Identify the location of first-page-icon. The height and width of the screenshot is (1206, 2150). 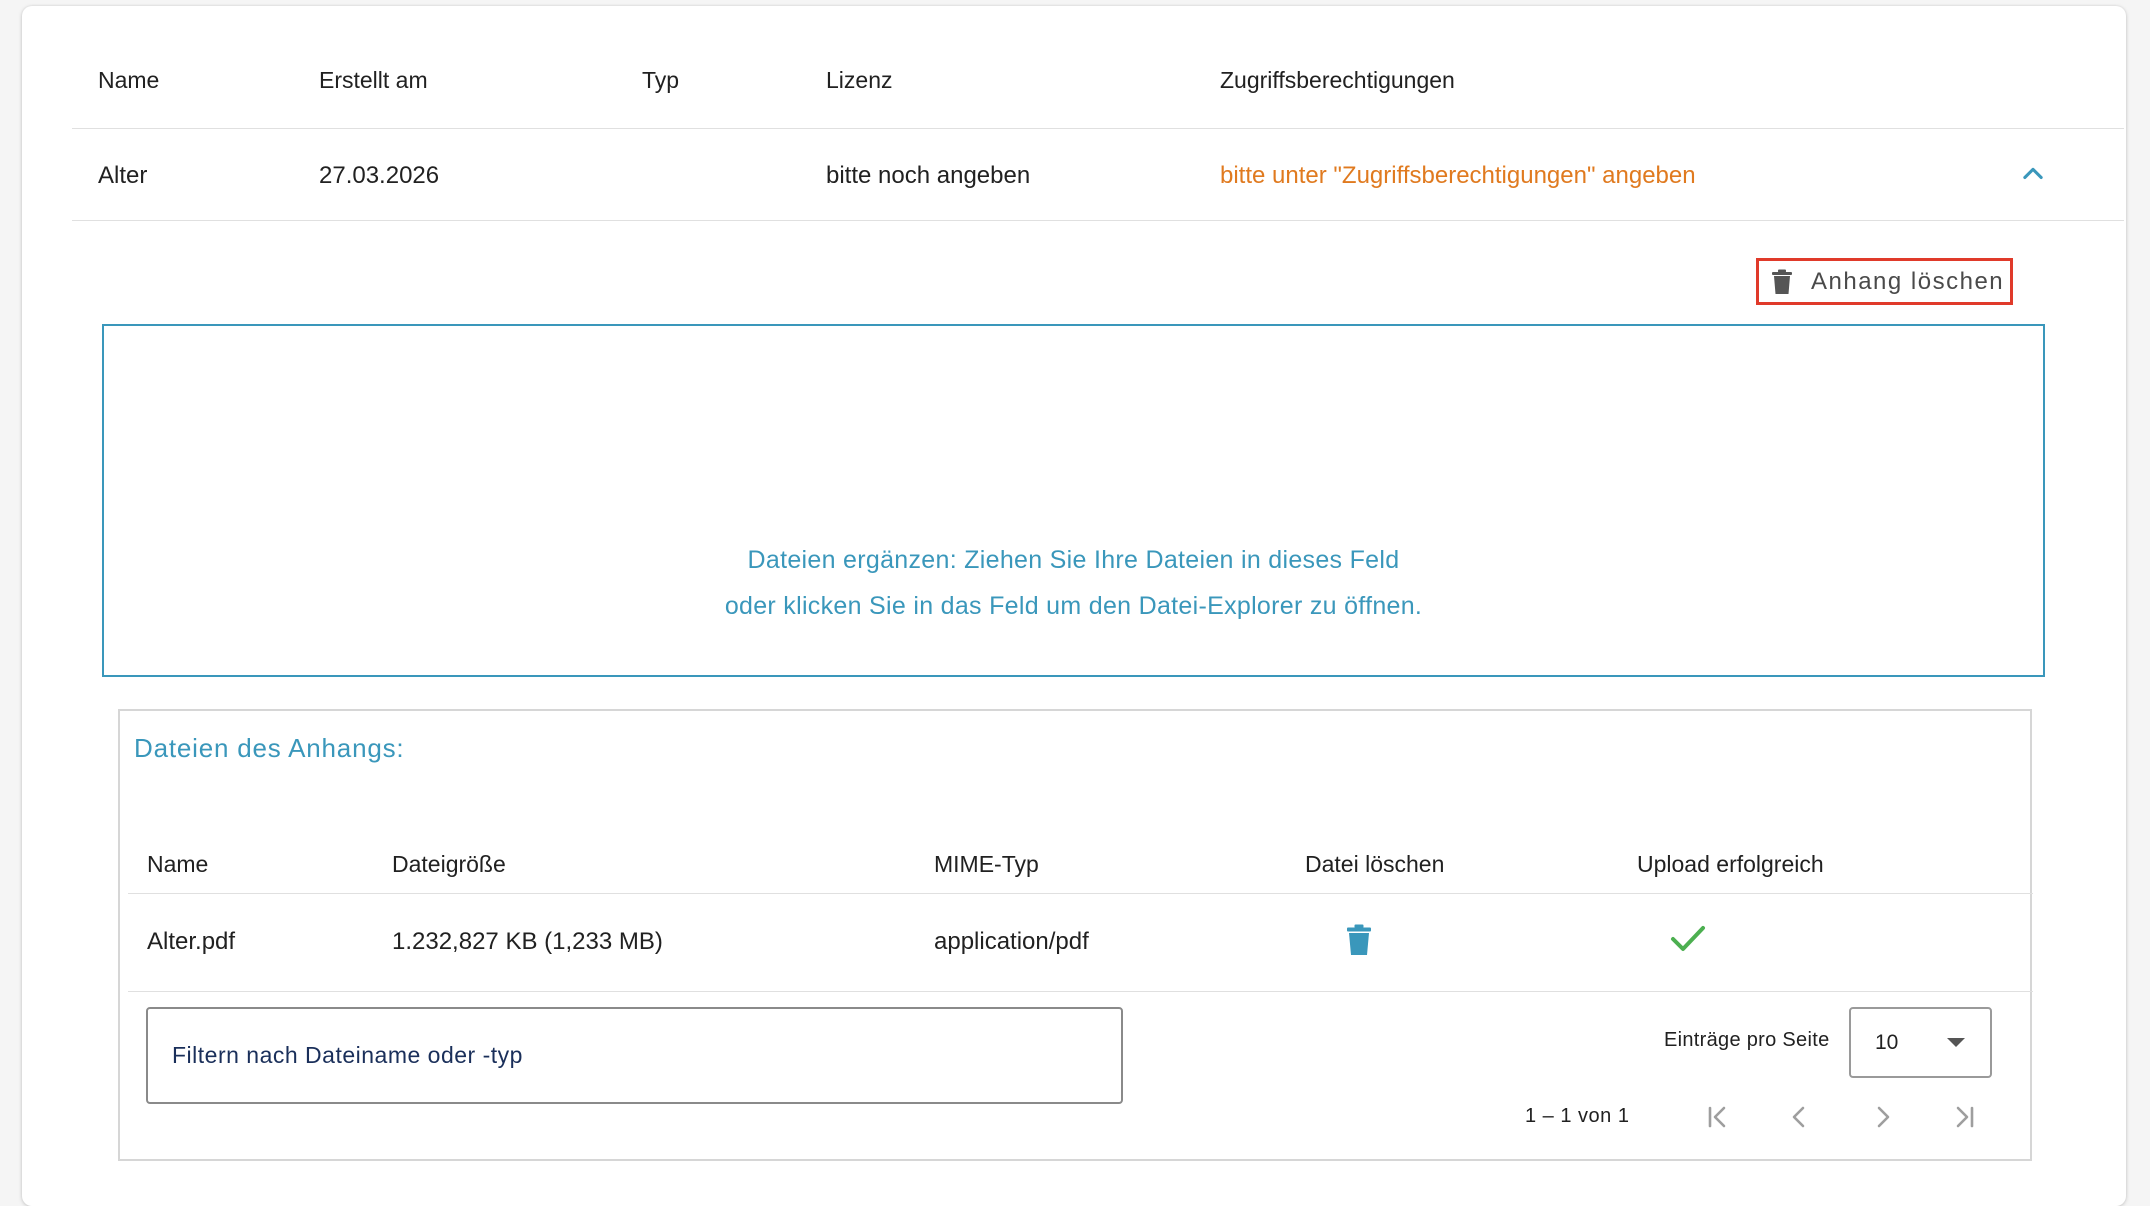
(1718, 1117).